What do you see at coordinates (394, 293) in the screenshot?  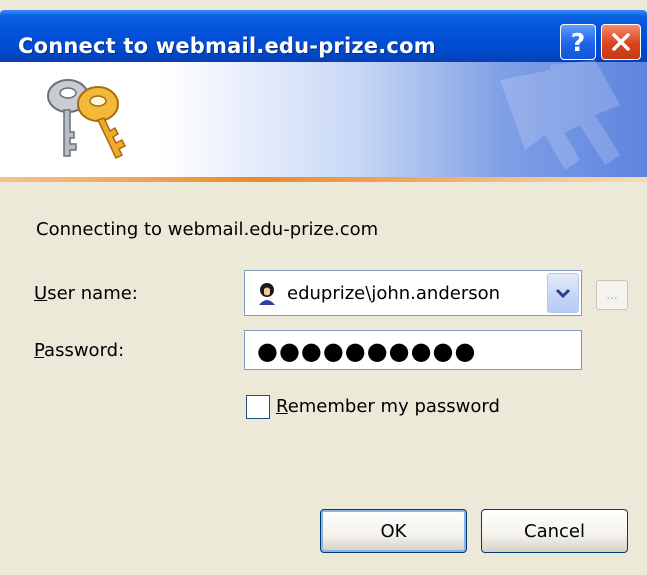 I see `username-value: eduprize\john.anderson` at bounding box center [394, 293].